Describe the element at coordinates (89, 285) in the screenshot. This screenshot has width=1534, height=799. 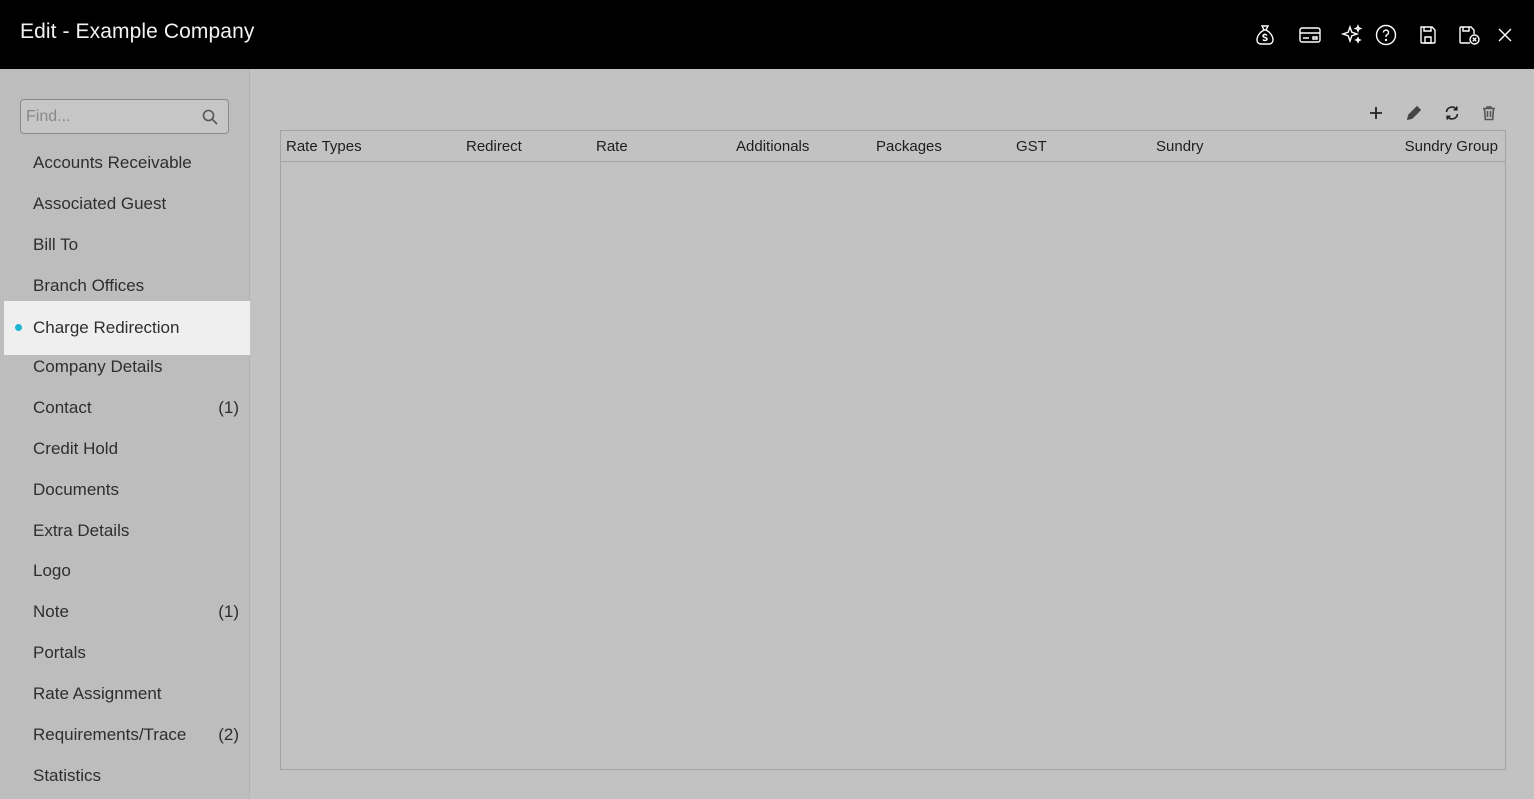
I see `sidebar-item-label: Branch Offices` at that location.